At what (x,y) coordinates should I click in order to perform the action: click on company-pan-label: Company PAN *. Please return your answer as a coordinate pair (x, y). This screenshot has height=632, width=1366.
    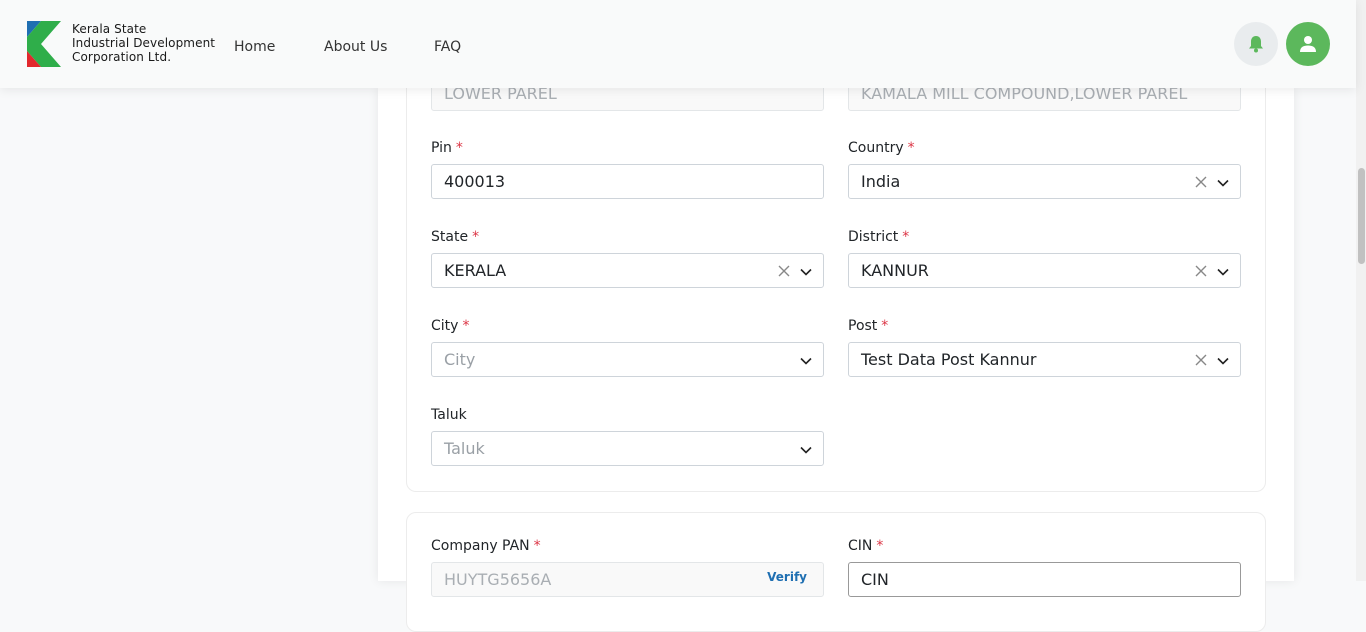
    Looking at the image, I should click on (486, 546).